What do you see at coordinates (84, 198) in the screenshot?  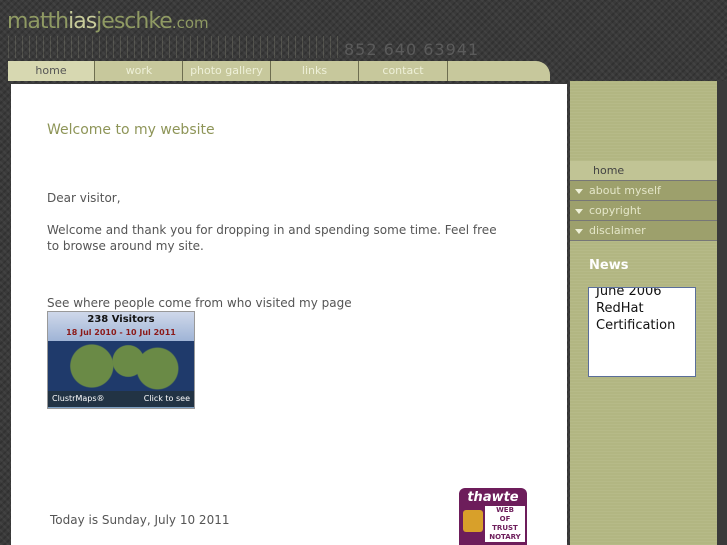 I see `greeting-text: Dear visitor,` at bounding box center [84, 198].